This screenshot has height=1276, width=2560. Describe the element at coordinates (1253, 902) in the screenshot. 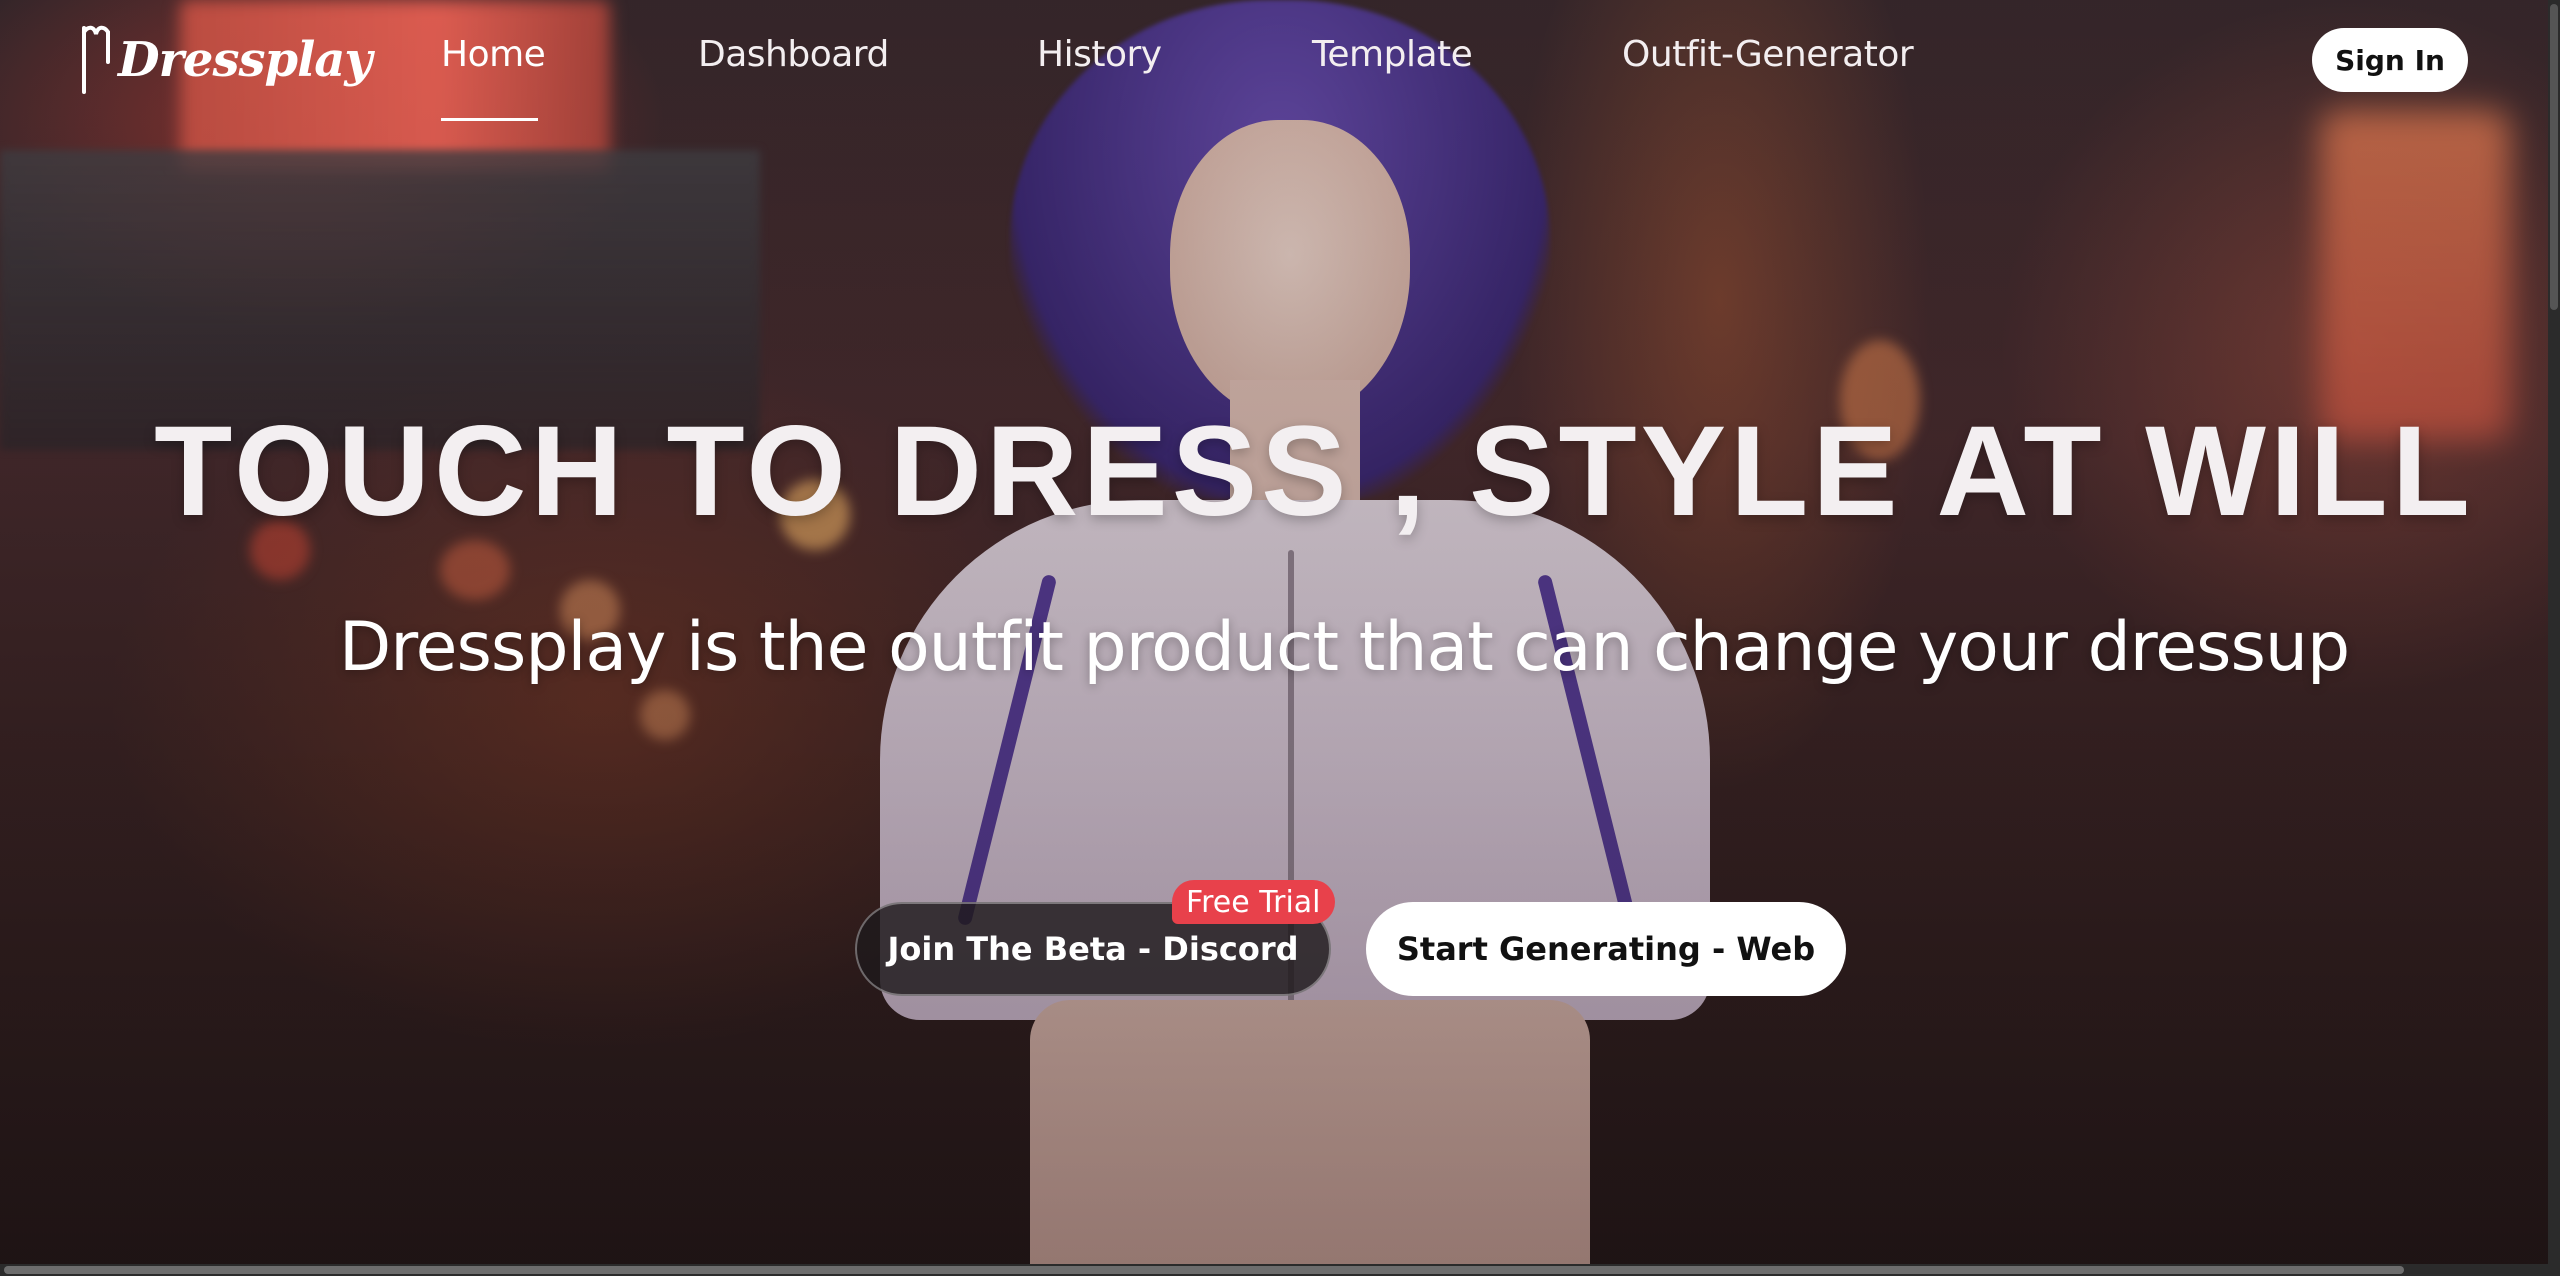

I see `free-trial-badge: Free Trial` at that location.